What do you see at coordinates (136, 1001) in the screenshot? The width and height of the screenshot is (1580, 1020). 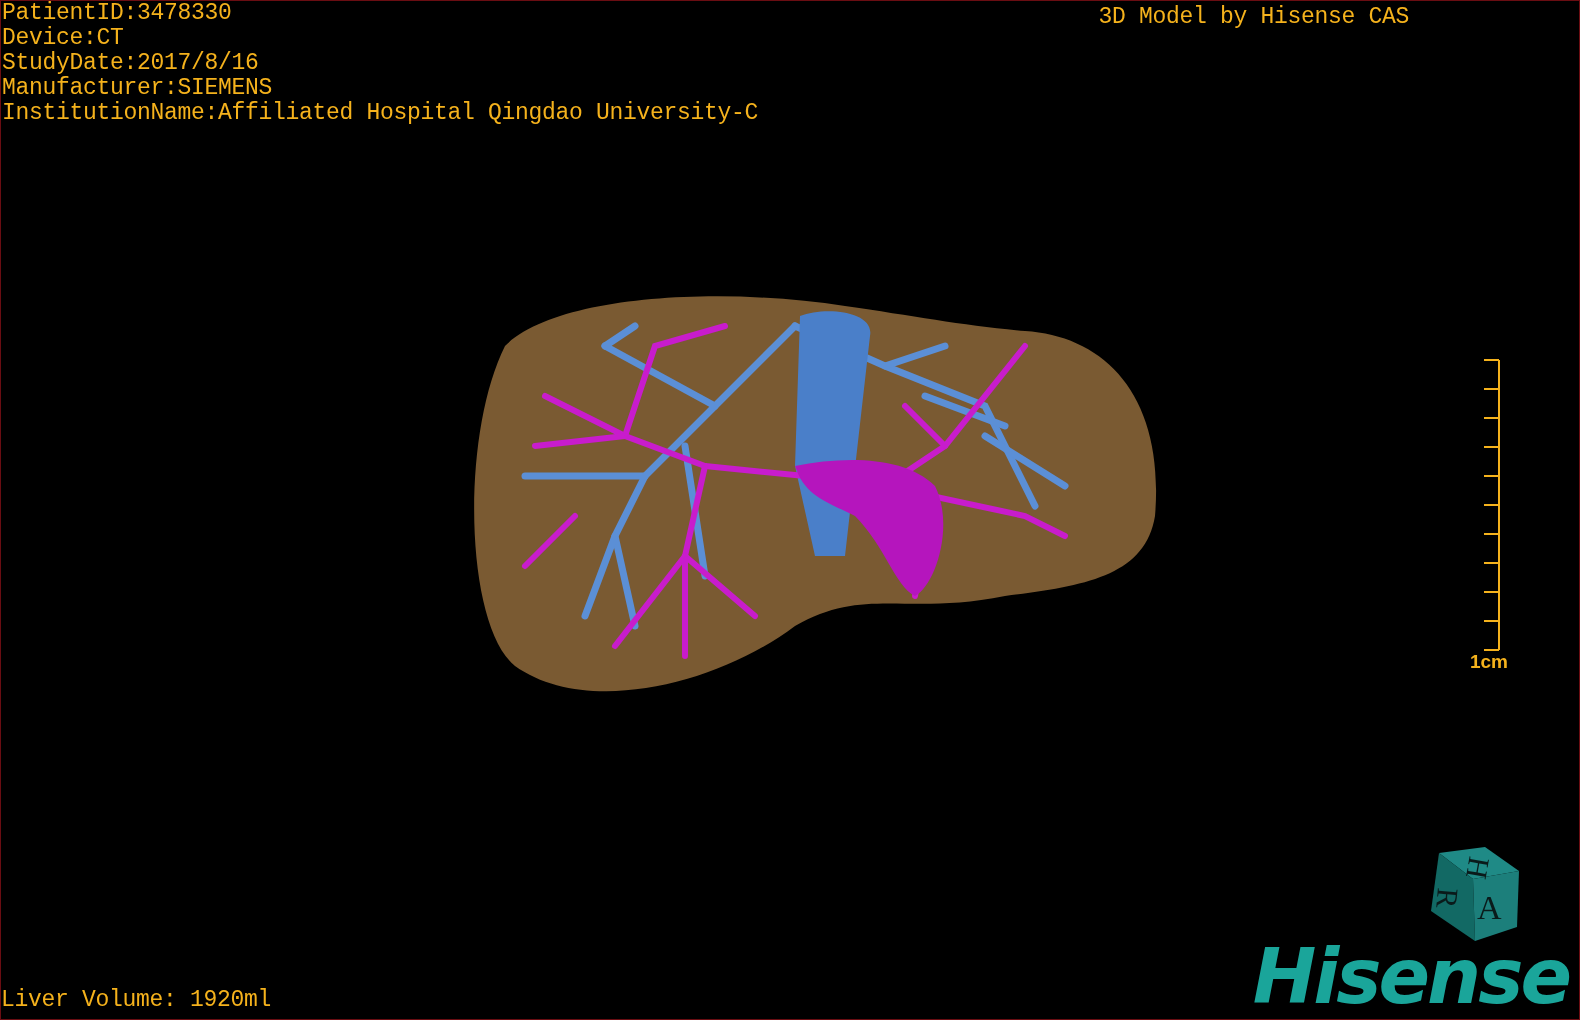 I see `liver-volume-text: Liver Volume: 1920ml` at bounding box center [136, 1001].